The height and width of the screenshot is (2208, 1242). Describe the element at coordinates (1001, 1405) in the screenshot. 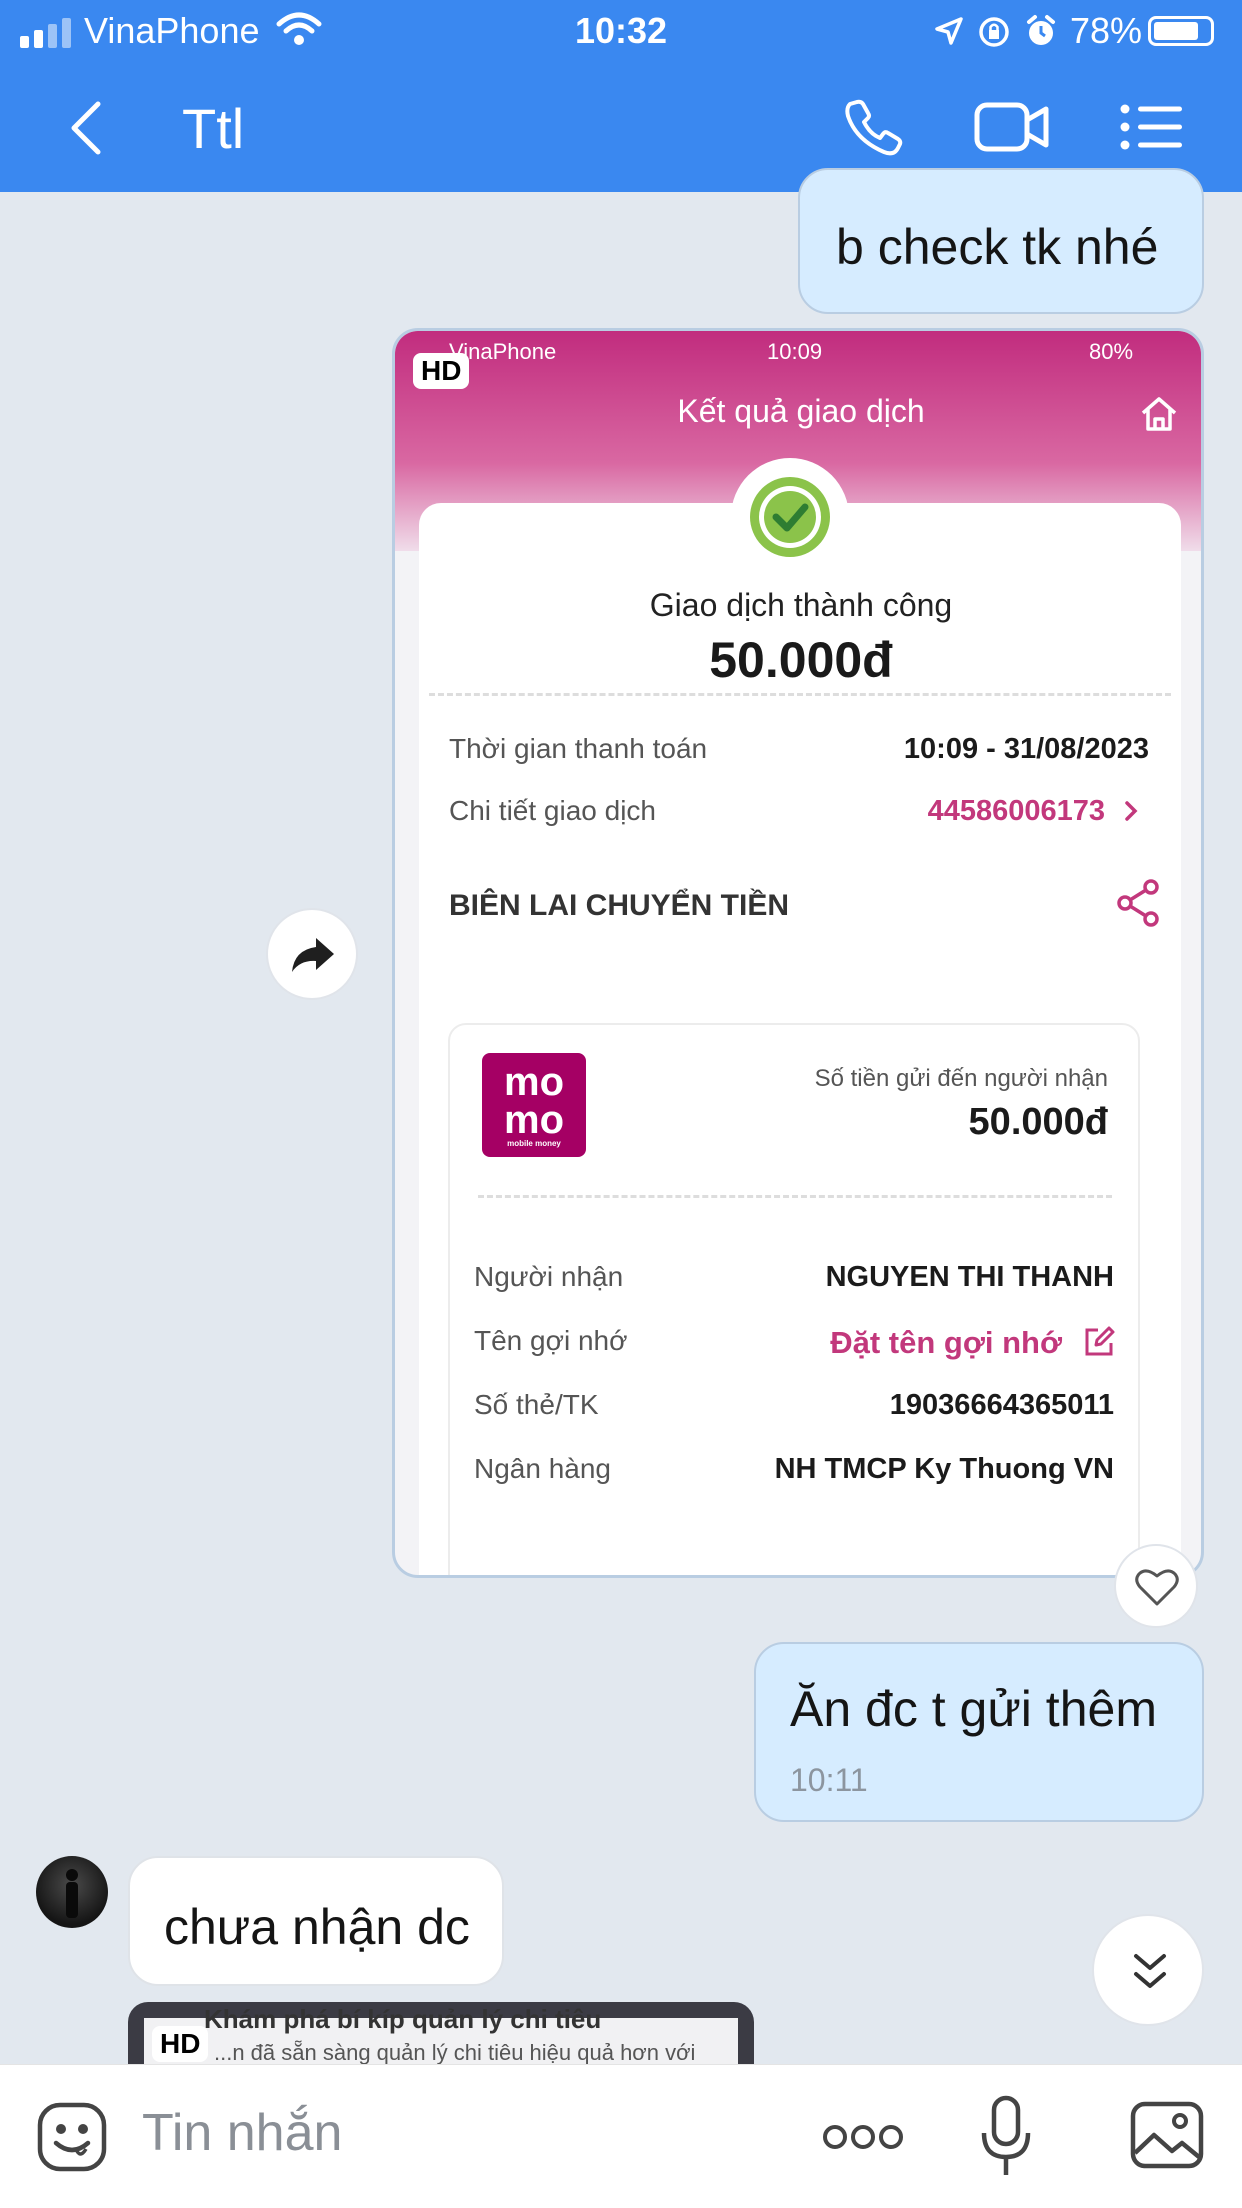

I see `account-value: 19036664365011` at that location.